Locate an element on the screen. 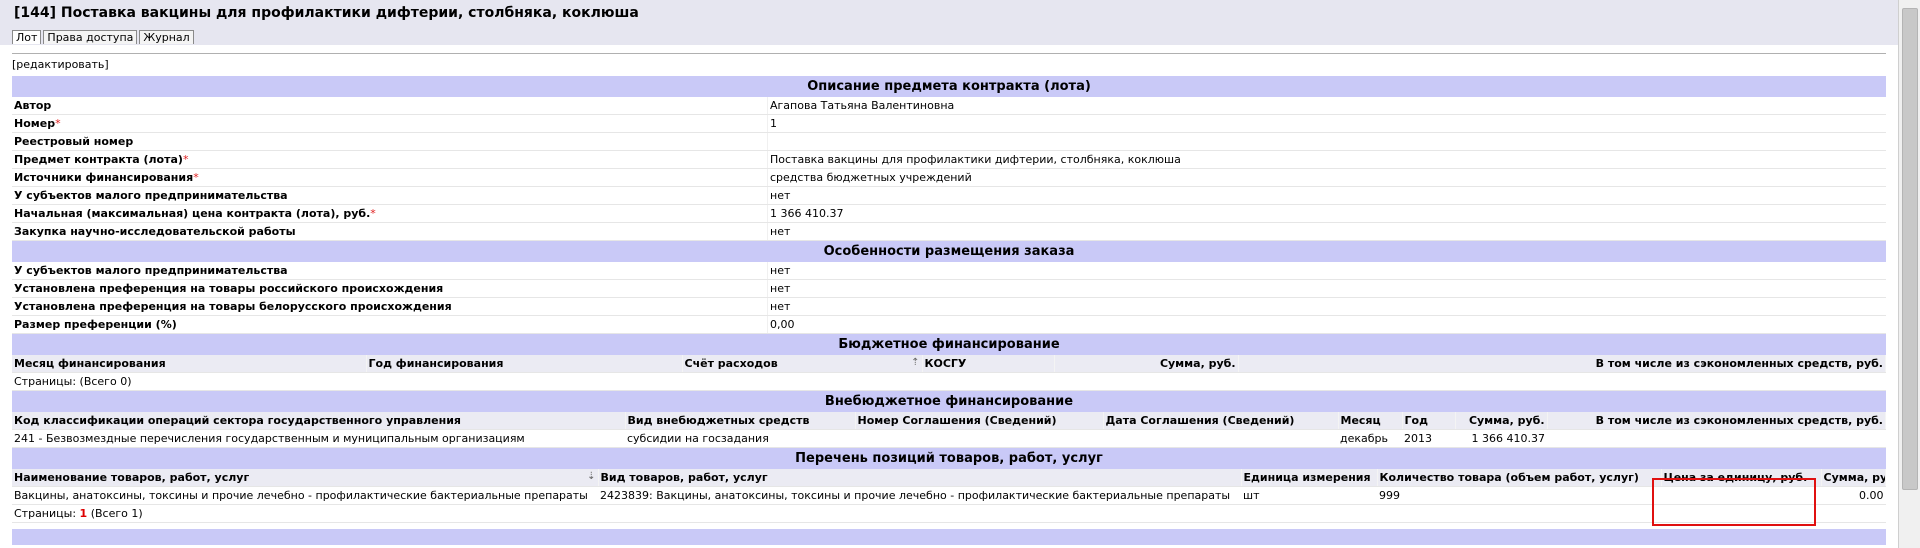 This screenshot has width=1920, height=548. field-label: Предмет контракта (лота) is located at coordinates (98, 159).